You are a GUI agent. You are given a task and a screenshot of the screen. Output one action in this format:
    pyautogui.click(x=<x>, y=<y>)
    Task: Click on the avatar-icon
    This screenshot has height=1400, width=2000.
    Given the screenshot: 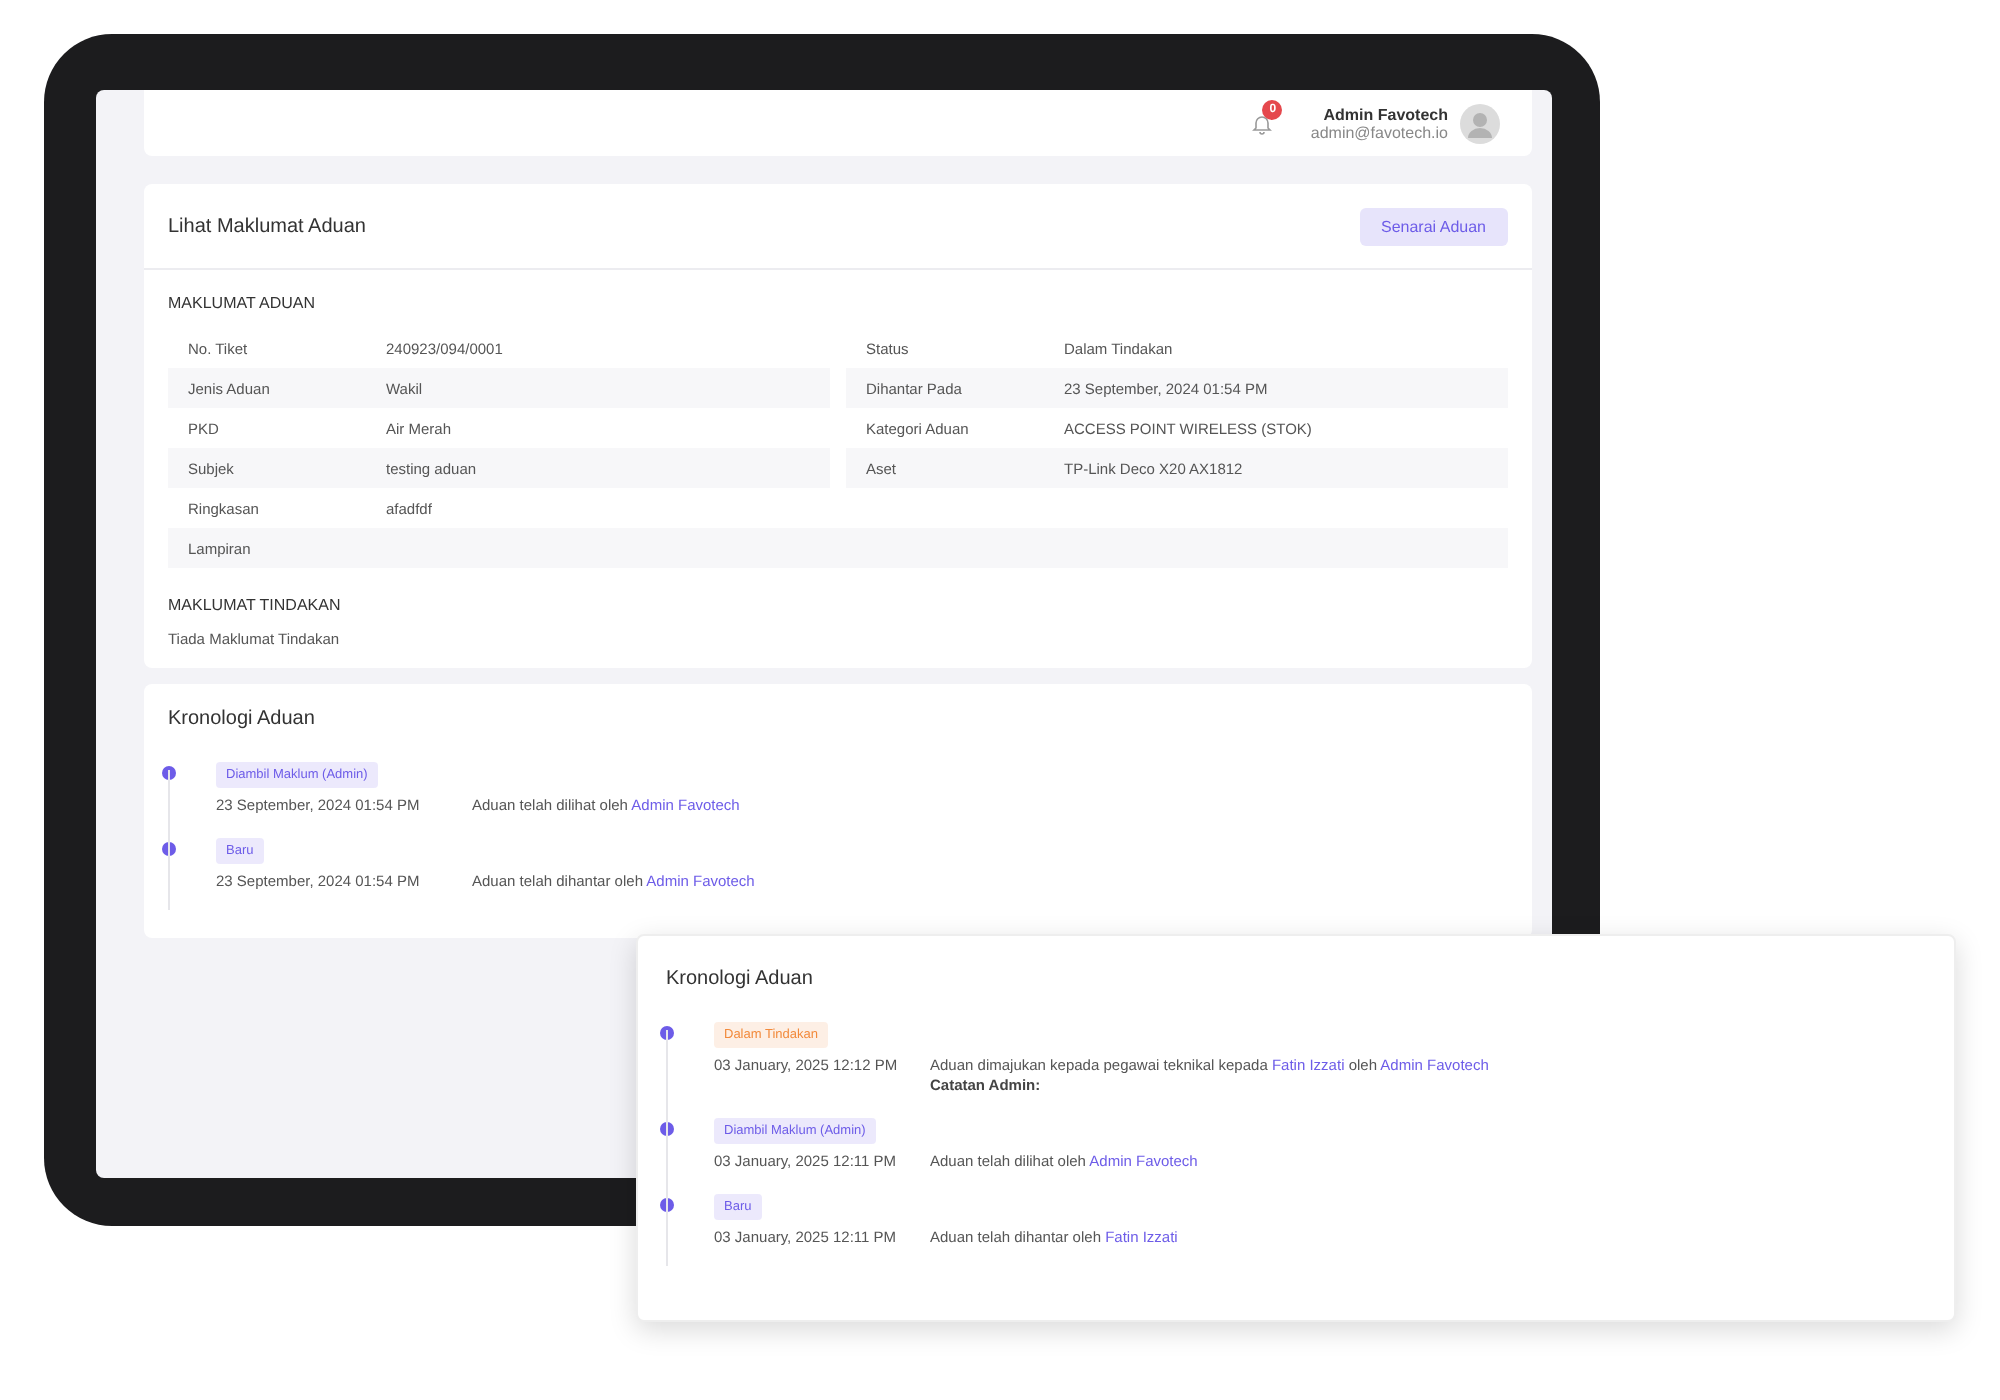 What is the action you would take?
    pyautogui.click(x=1480, y=123)
    